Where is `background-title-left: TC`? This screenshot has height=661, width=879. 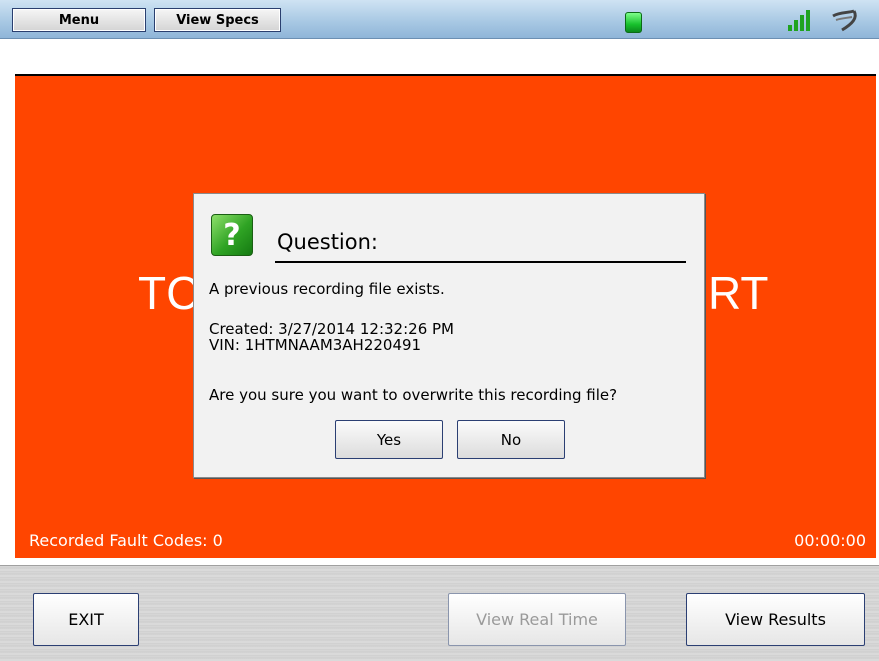 background-title-left: TC is located at coordinates (169, 293).